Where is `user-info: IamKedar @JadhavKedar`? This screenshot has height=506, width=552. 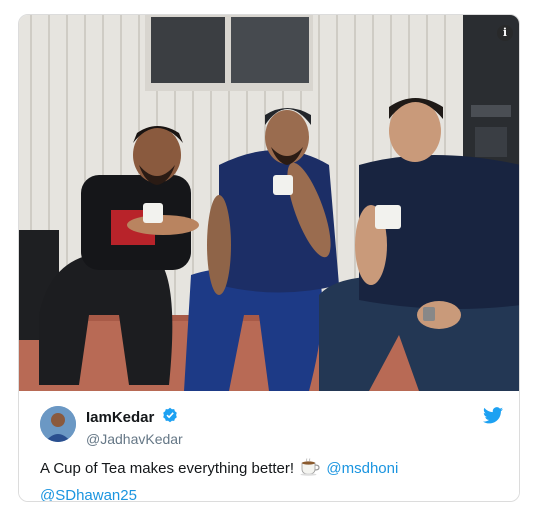
user-info: IamKedar @JadhavKedar is located at coordinates (134, 427).